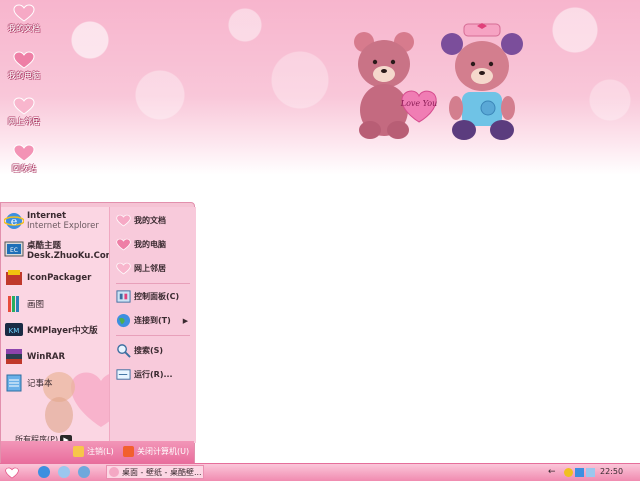 The height and width of the screenshot is (481, 640). I want to click on start-item-iconpackager: IconPackager, so click(47, 278).